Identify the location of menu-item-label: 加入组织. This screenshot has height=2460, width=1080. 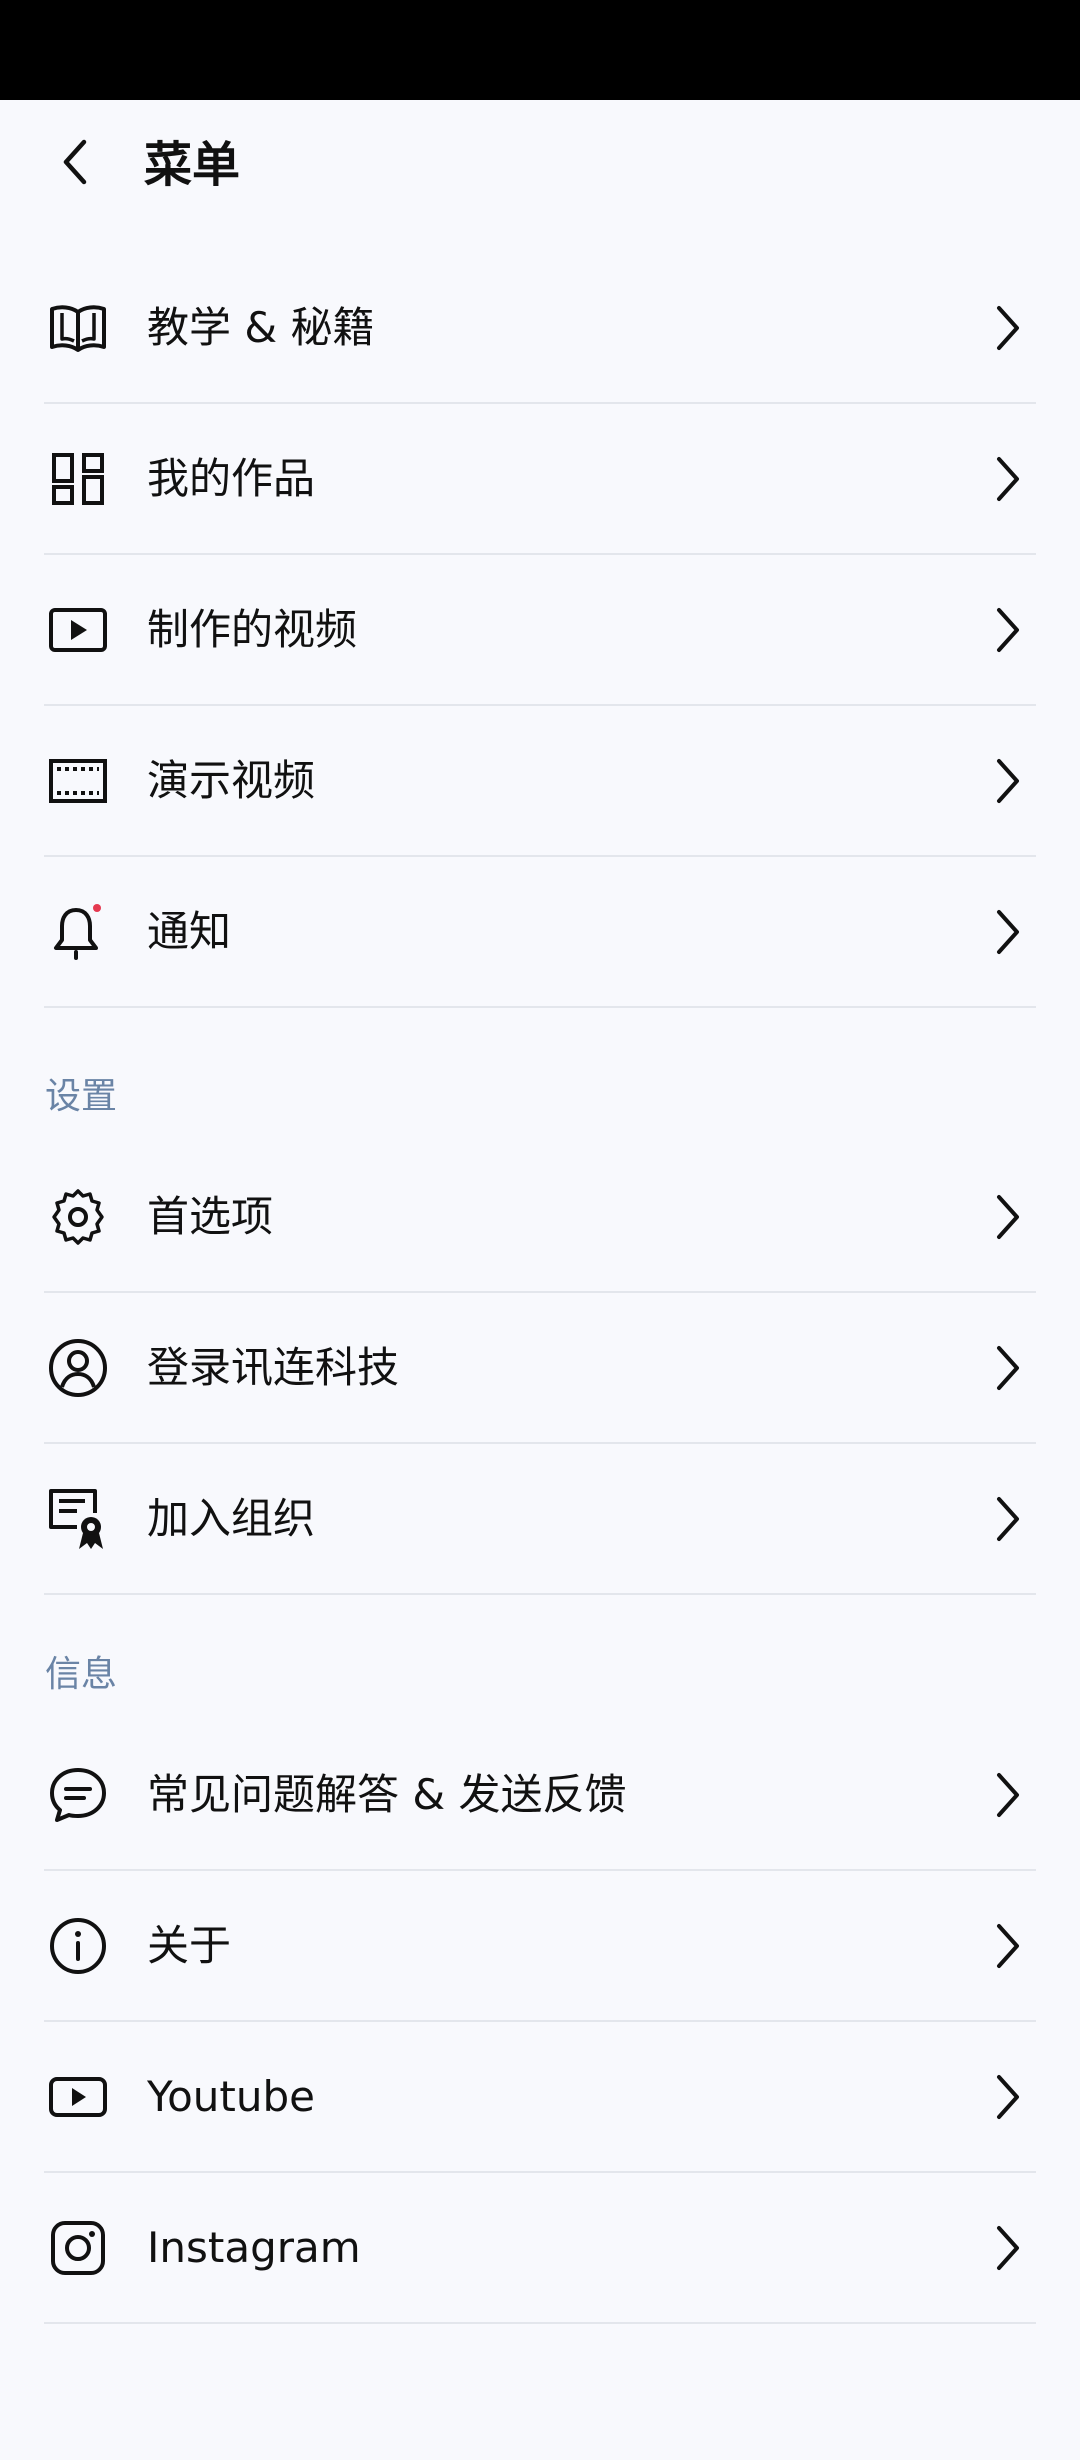
(231, 1518).